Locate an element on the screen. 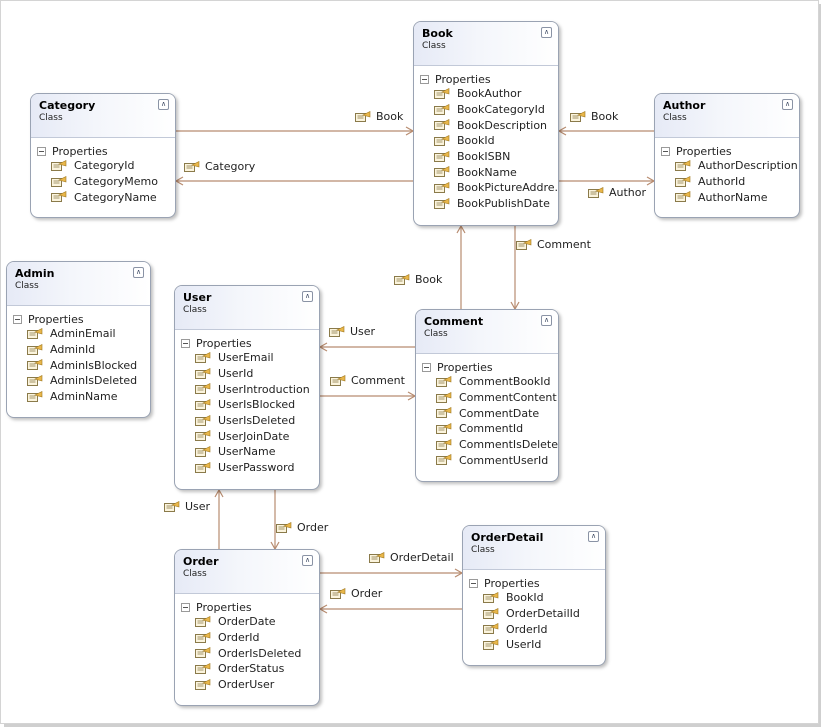 The height and width of the screenshot is (727, 821). property-row: UserName is located at coordinates (250, 452).